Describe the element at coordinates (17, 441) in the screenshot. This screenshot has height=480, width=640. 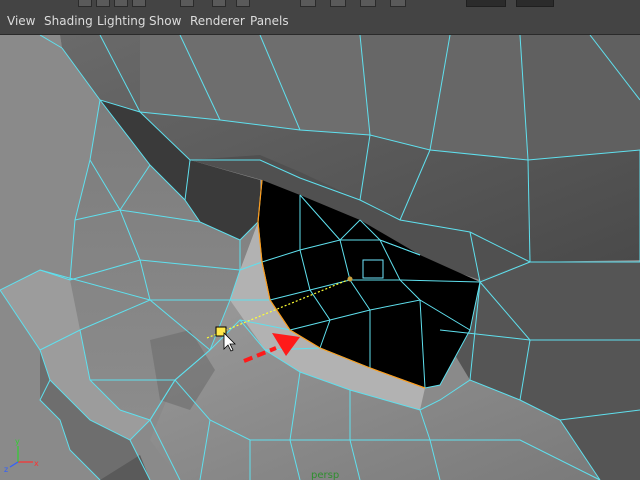
I see `axis-y-label: y` at that location.